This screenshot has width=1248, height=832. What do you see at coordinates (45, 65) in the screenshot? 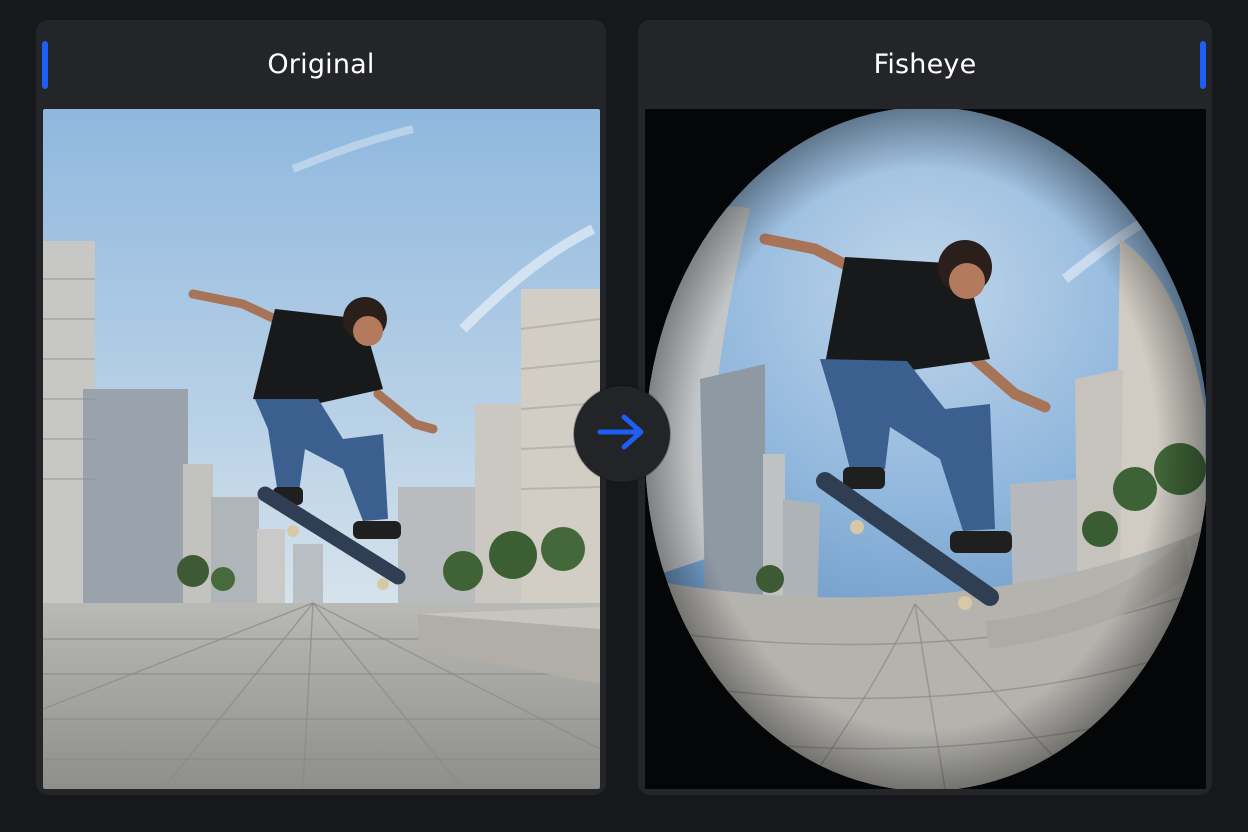
I see `original-accent-bar` at bounding box center [45, 65].